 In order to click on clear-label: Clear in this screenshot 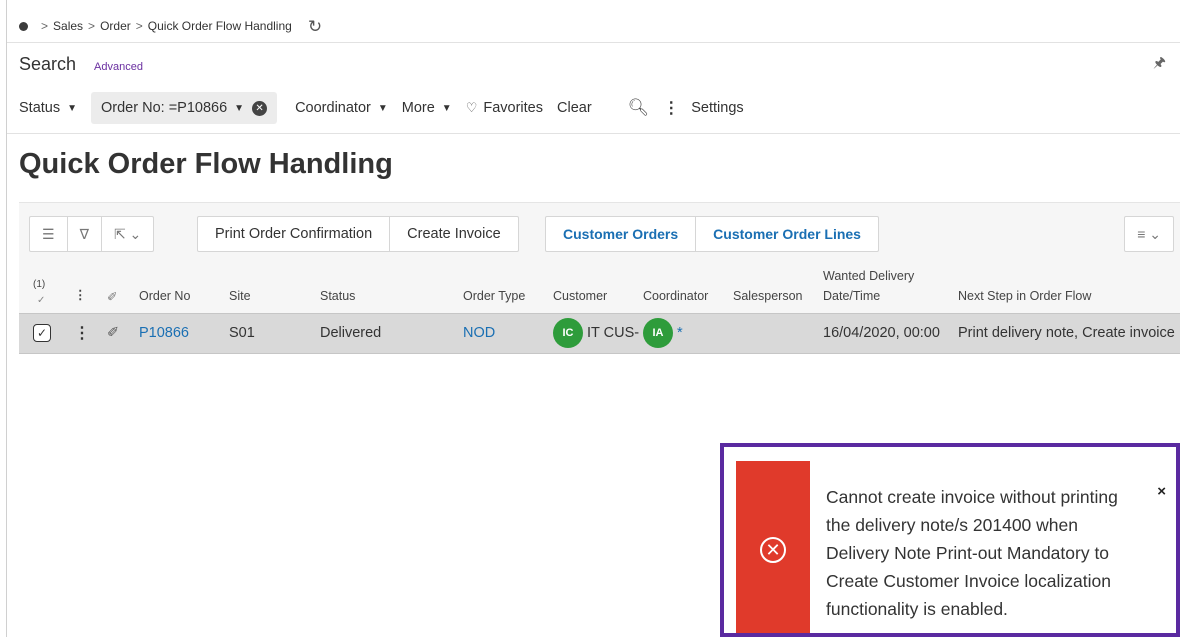, I will do `click(574, 108)`.